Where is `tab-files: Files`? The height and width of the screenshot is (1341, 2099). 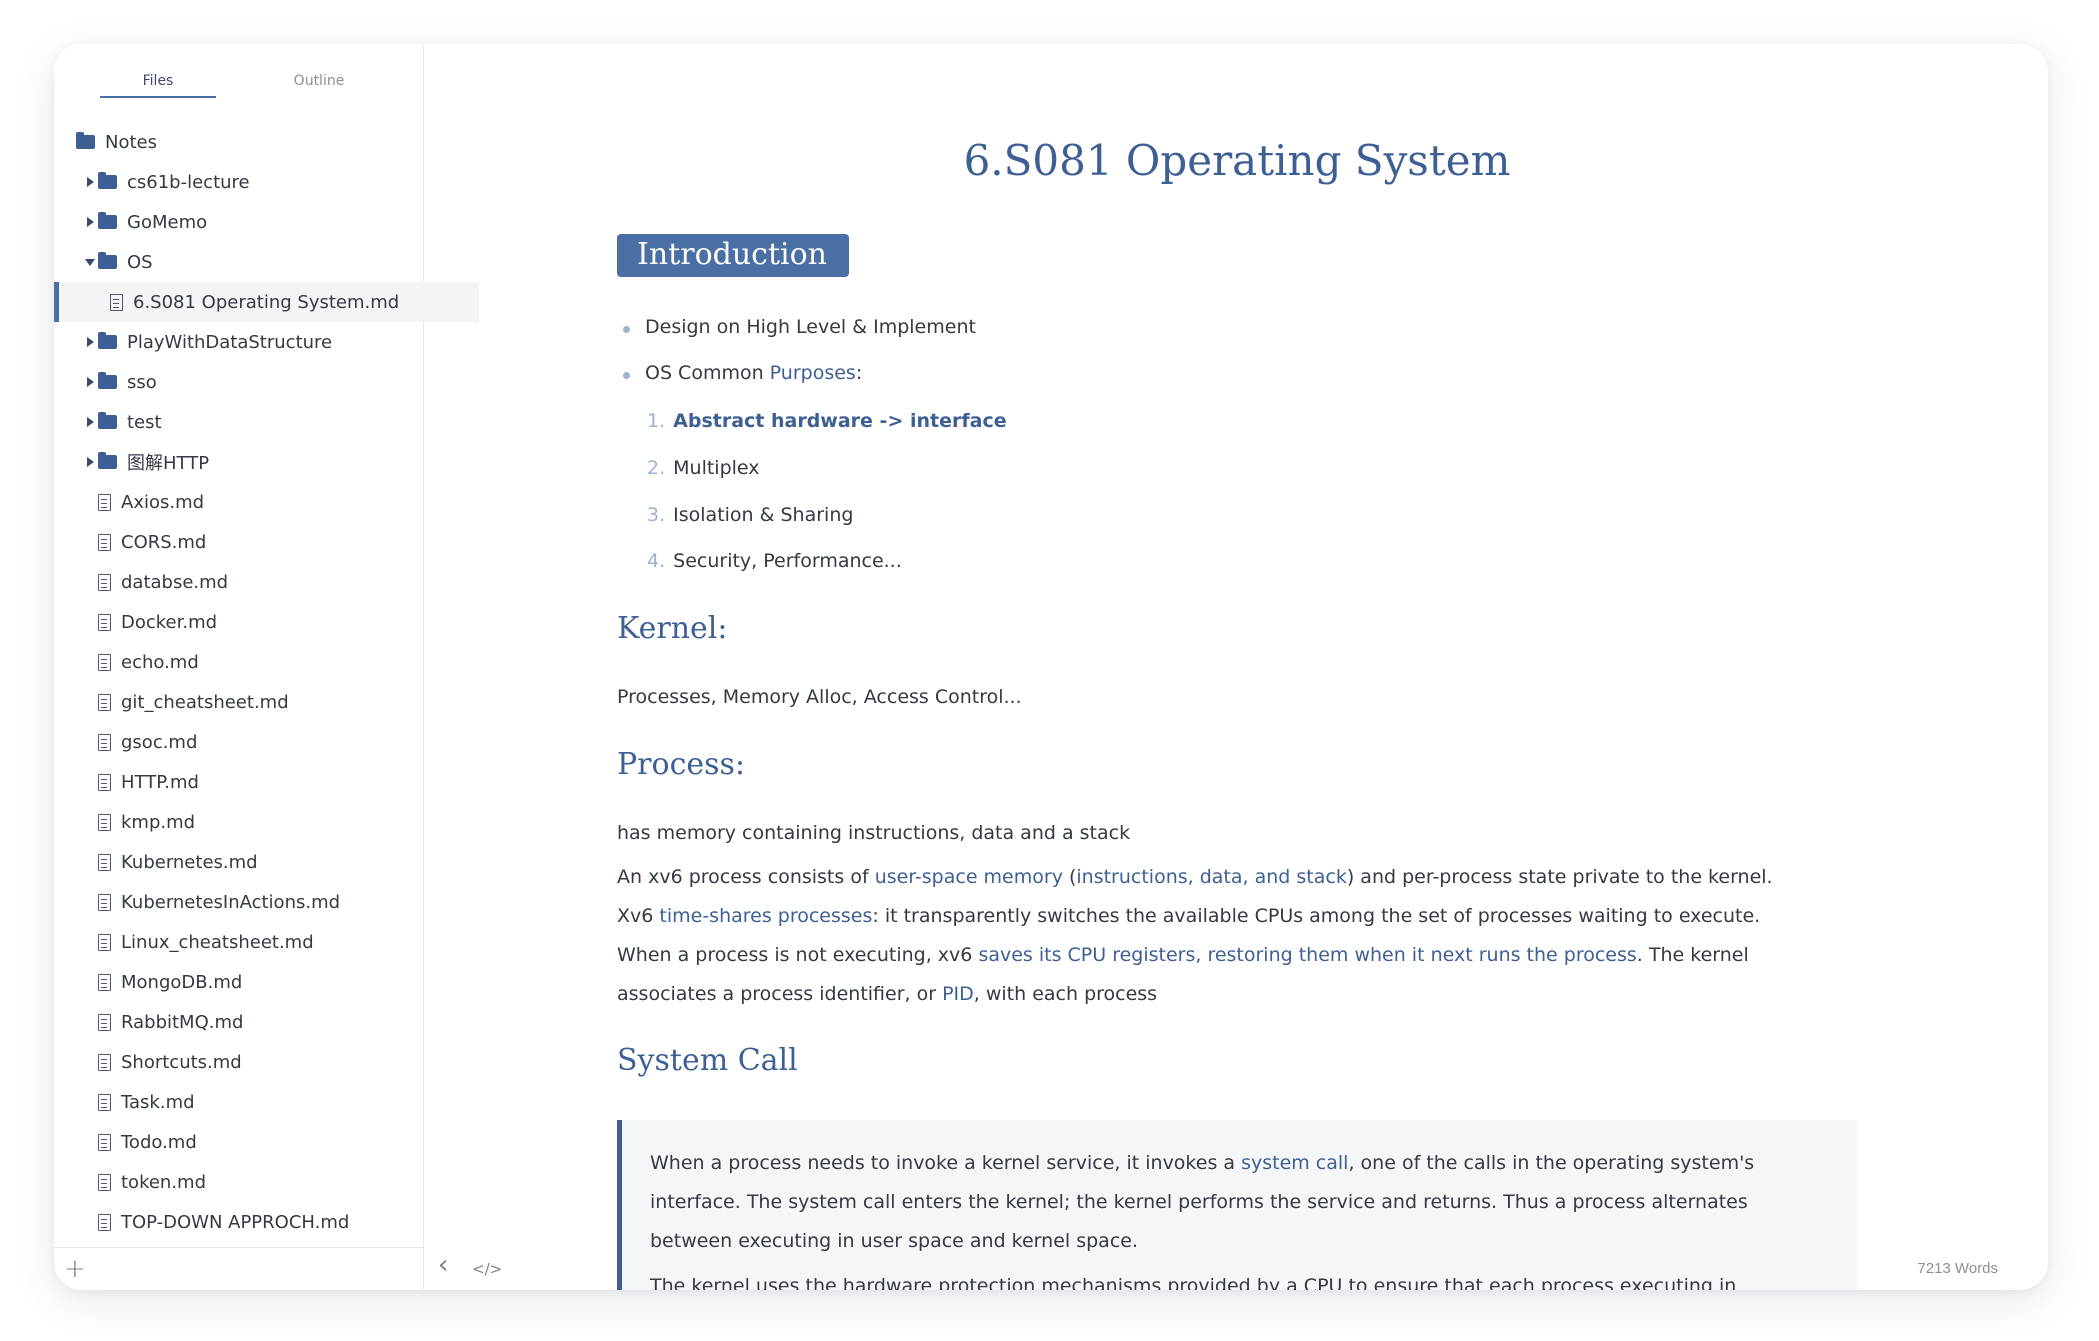 tab-files: Files is located at coordinates (158, 82).